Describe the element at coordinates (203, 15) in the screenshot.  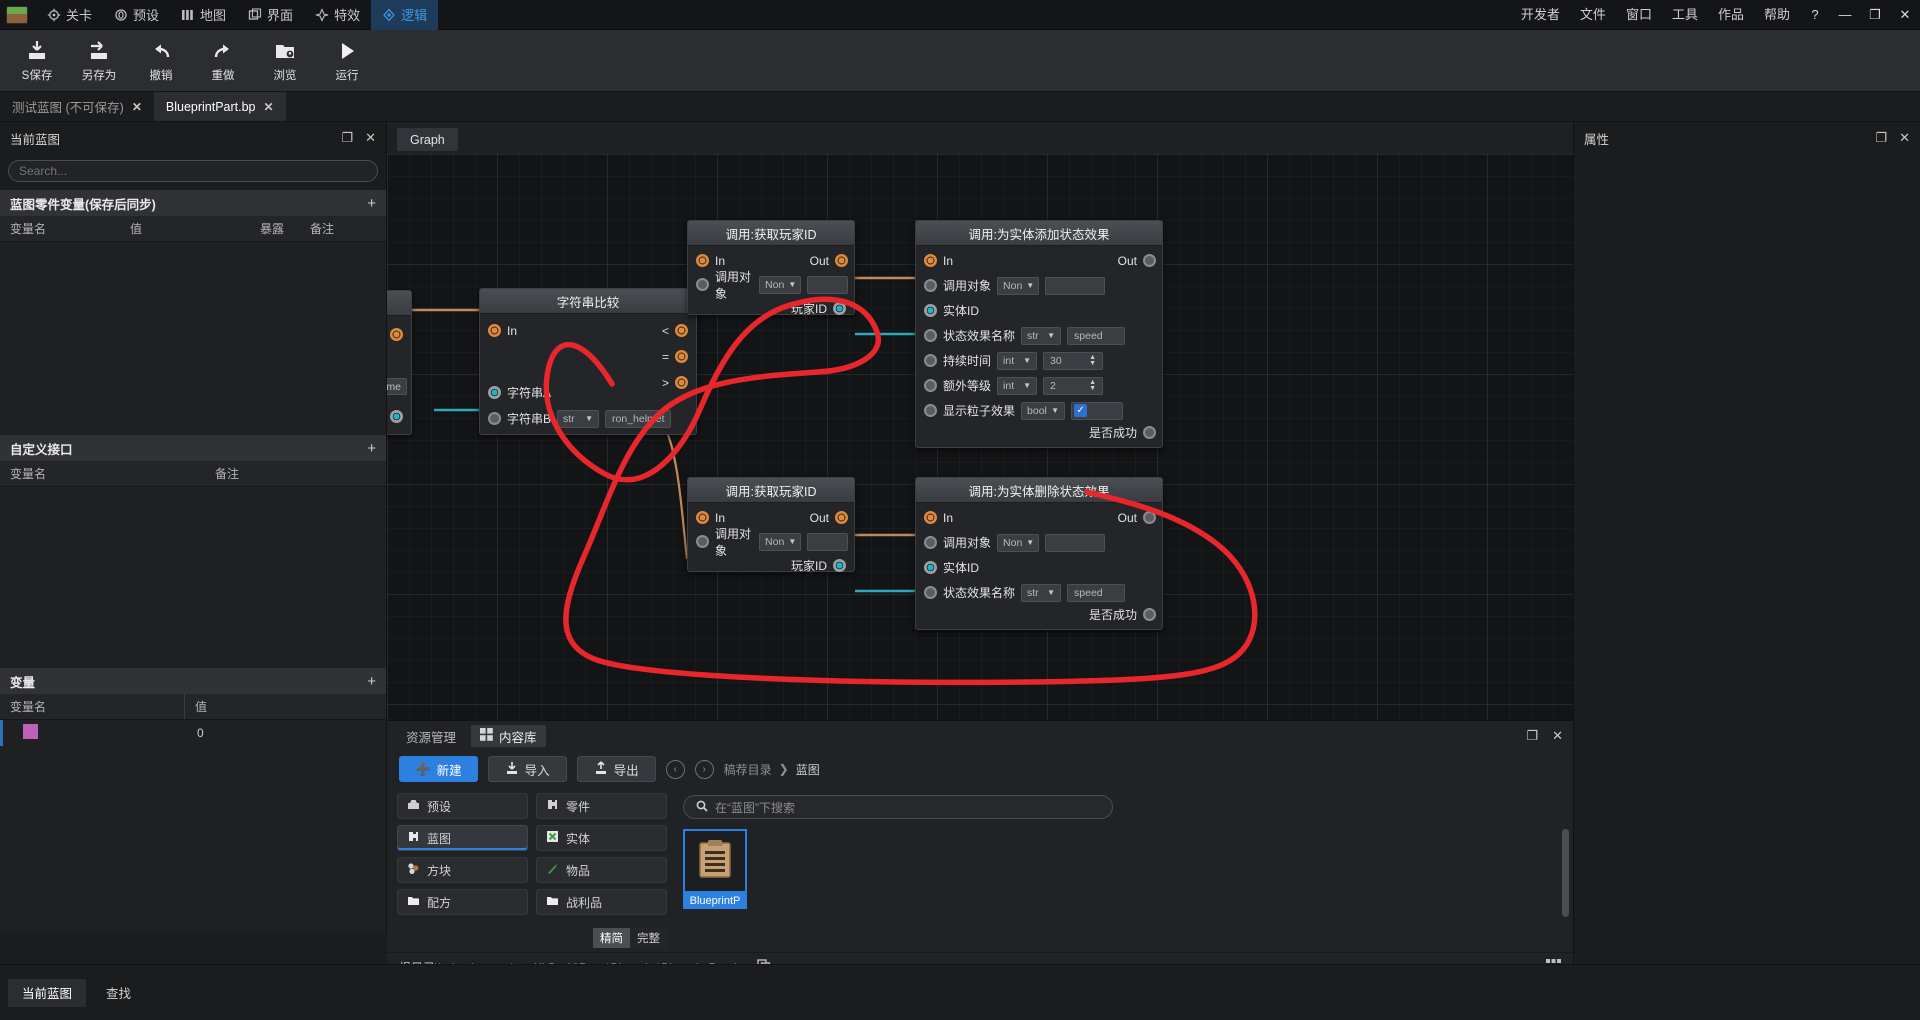
I see `menu-tab-map: 地图` at that location.